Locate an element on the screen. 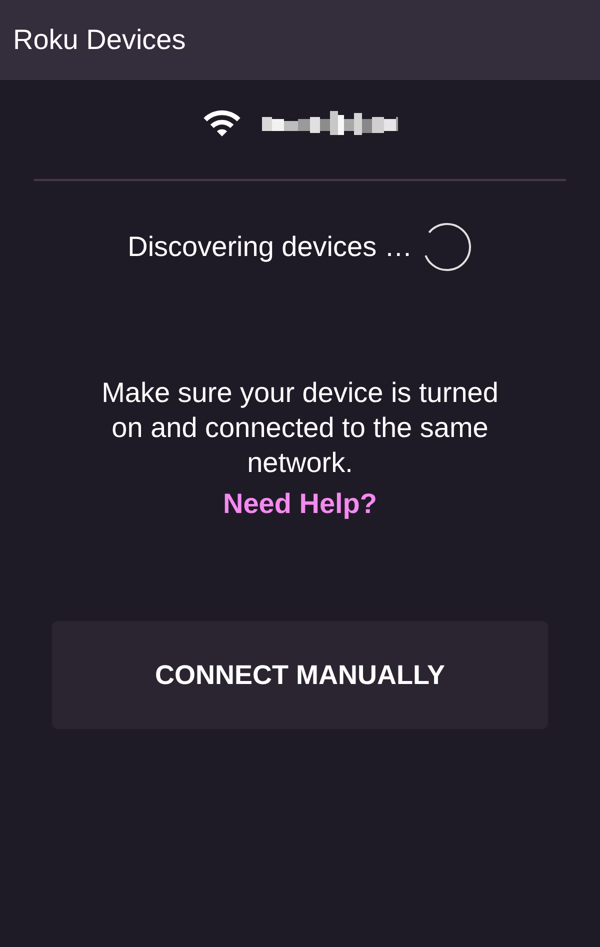 The image size is (600, 947). connect-manually-button: CONNECT MANUALLY is located at coordinates (300, 675).